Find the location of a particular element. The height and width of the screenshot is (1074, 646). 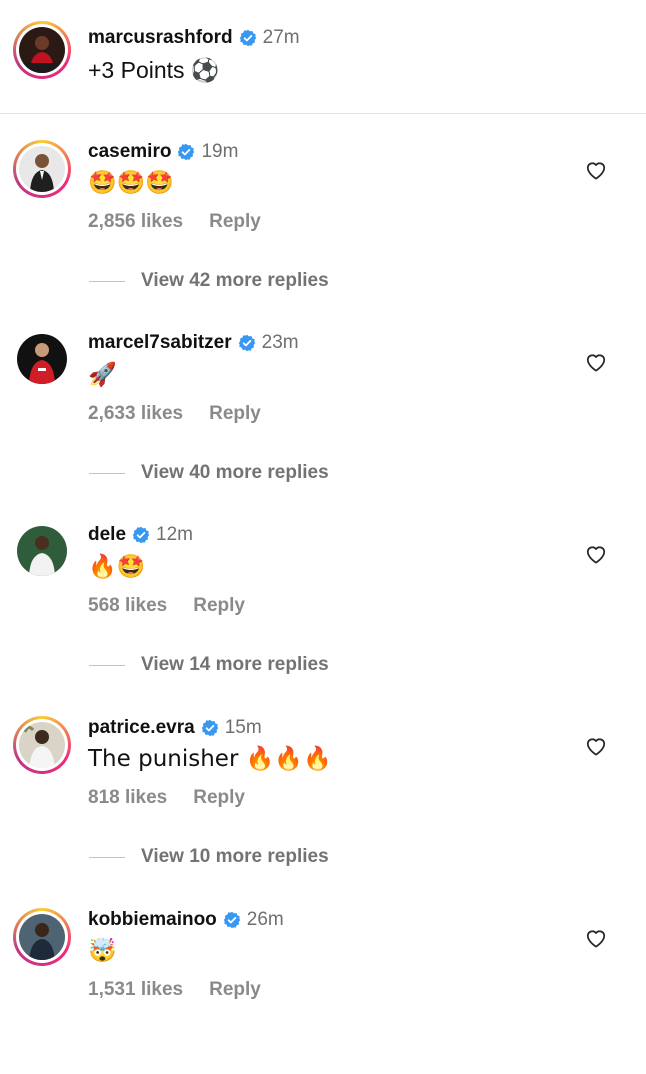

post-caption: marcusrashford 27m +3 Points ⚽ is located at coordinates (323, 57).